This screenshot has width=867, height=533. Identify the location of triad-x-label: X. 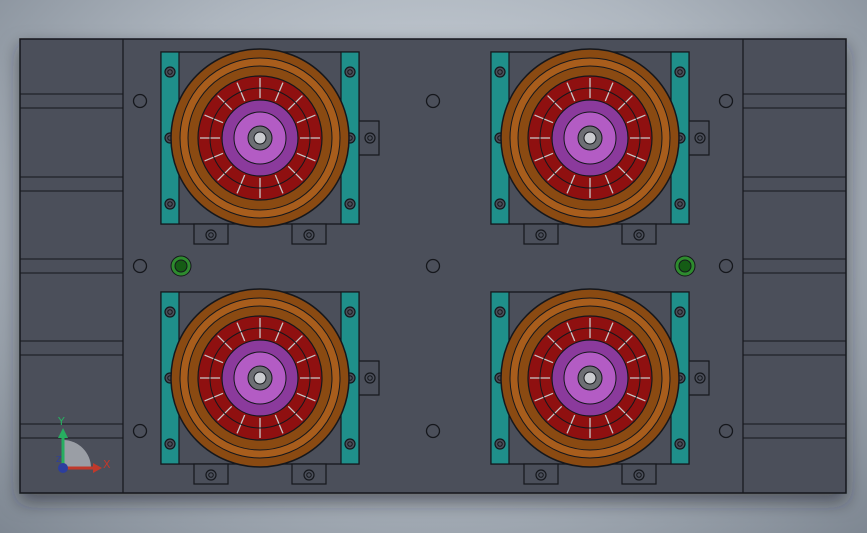
(107, 464).